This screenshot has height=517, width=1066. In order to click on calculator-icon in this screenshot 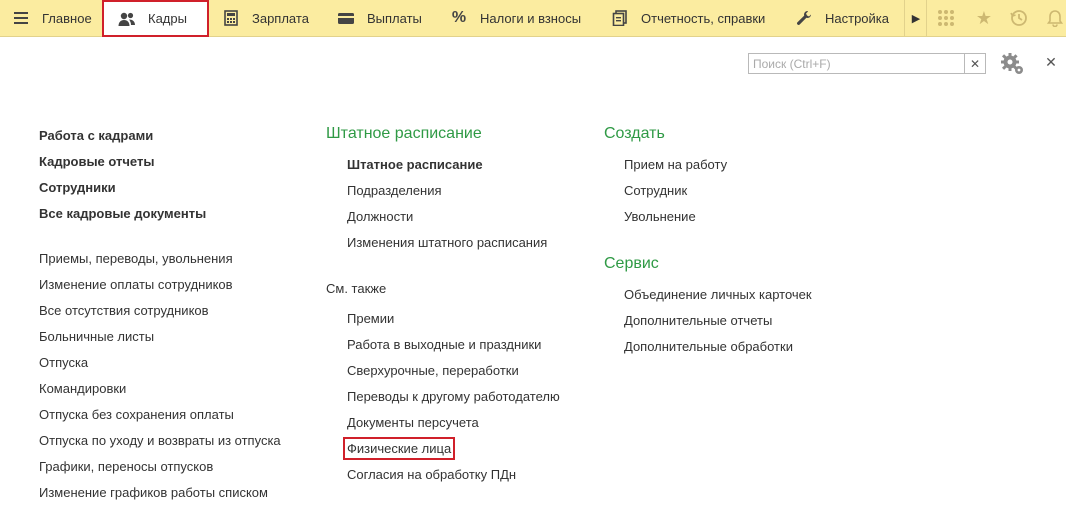, I will do `click(231, 18)`.